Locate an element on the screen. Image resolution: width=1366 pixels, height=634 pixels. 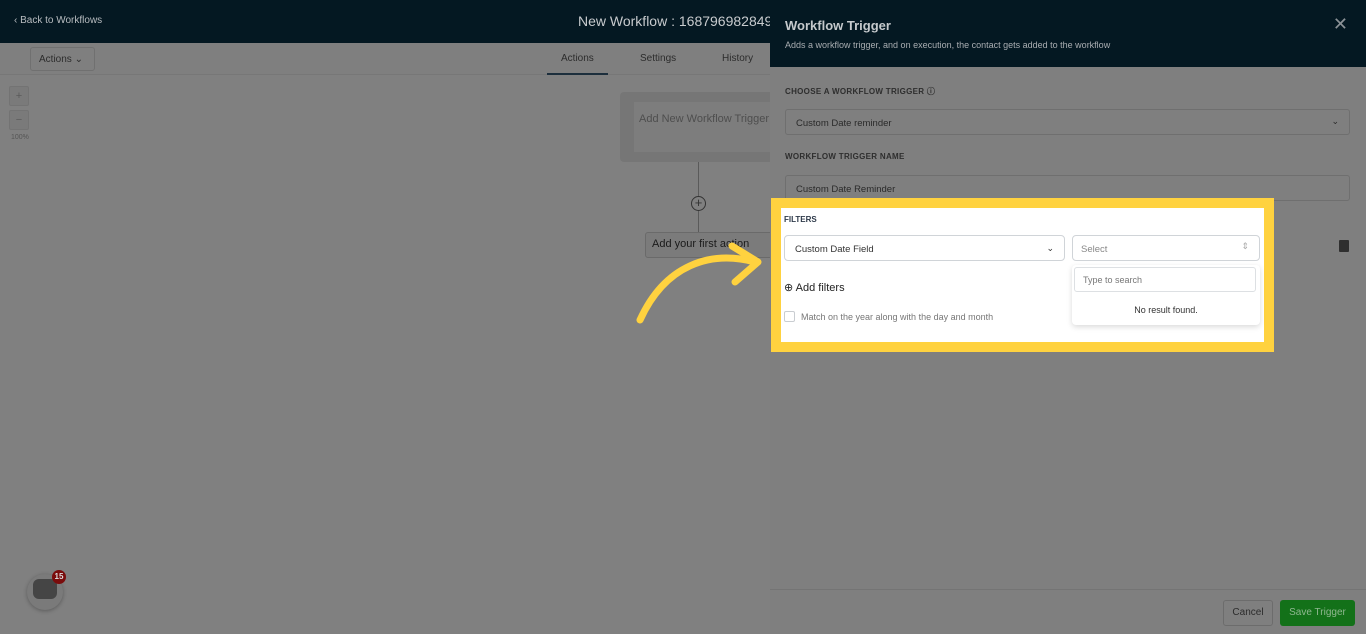
panel-footer: Cancel Save Trigger is located at coordinates (1068, 611).